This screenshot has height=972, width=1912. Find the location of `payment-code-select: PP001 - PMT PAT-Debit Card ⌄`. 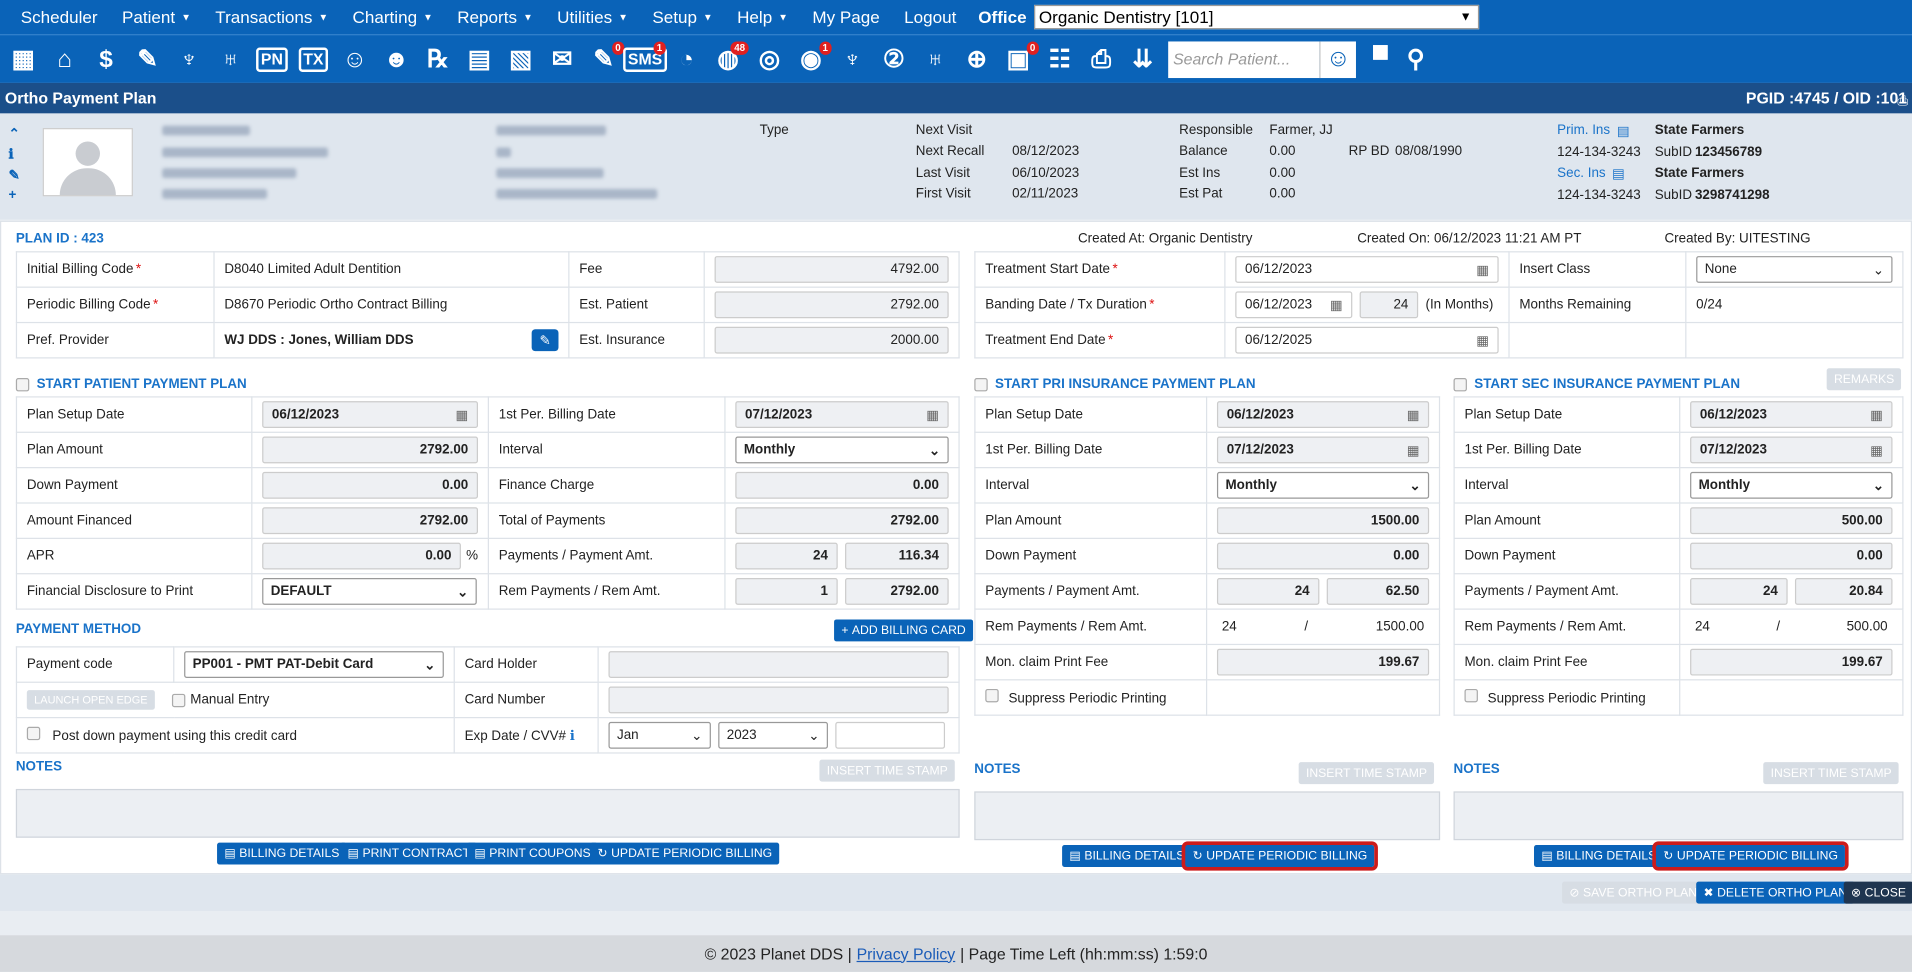

payment-code-select: PP001 - PMT PAT-Debit Card ⌄ is located at coordinates (314, 664).